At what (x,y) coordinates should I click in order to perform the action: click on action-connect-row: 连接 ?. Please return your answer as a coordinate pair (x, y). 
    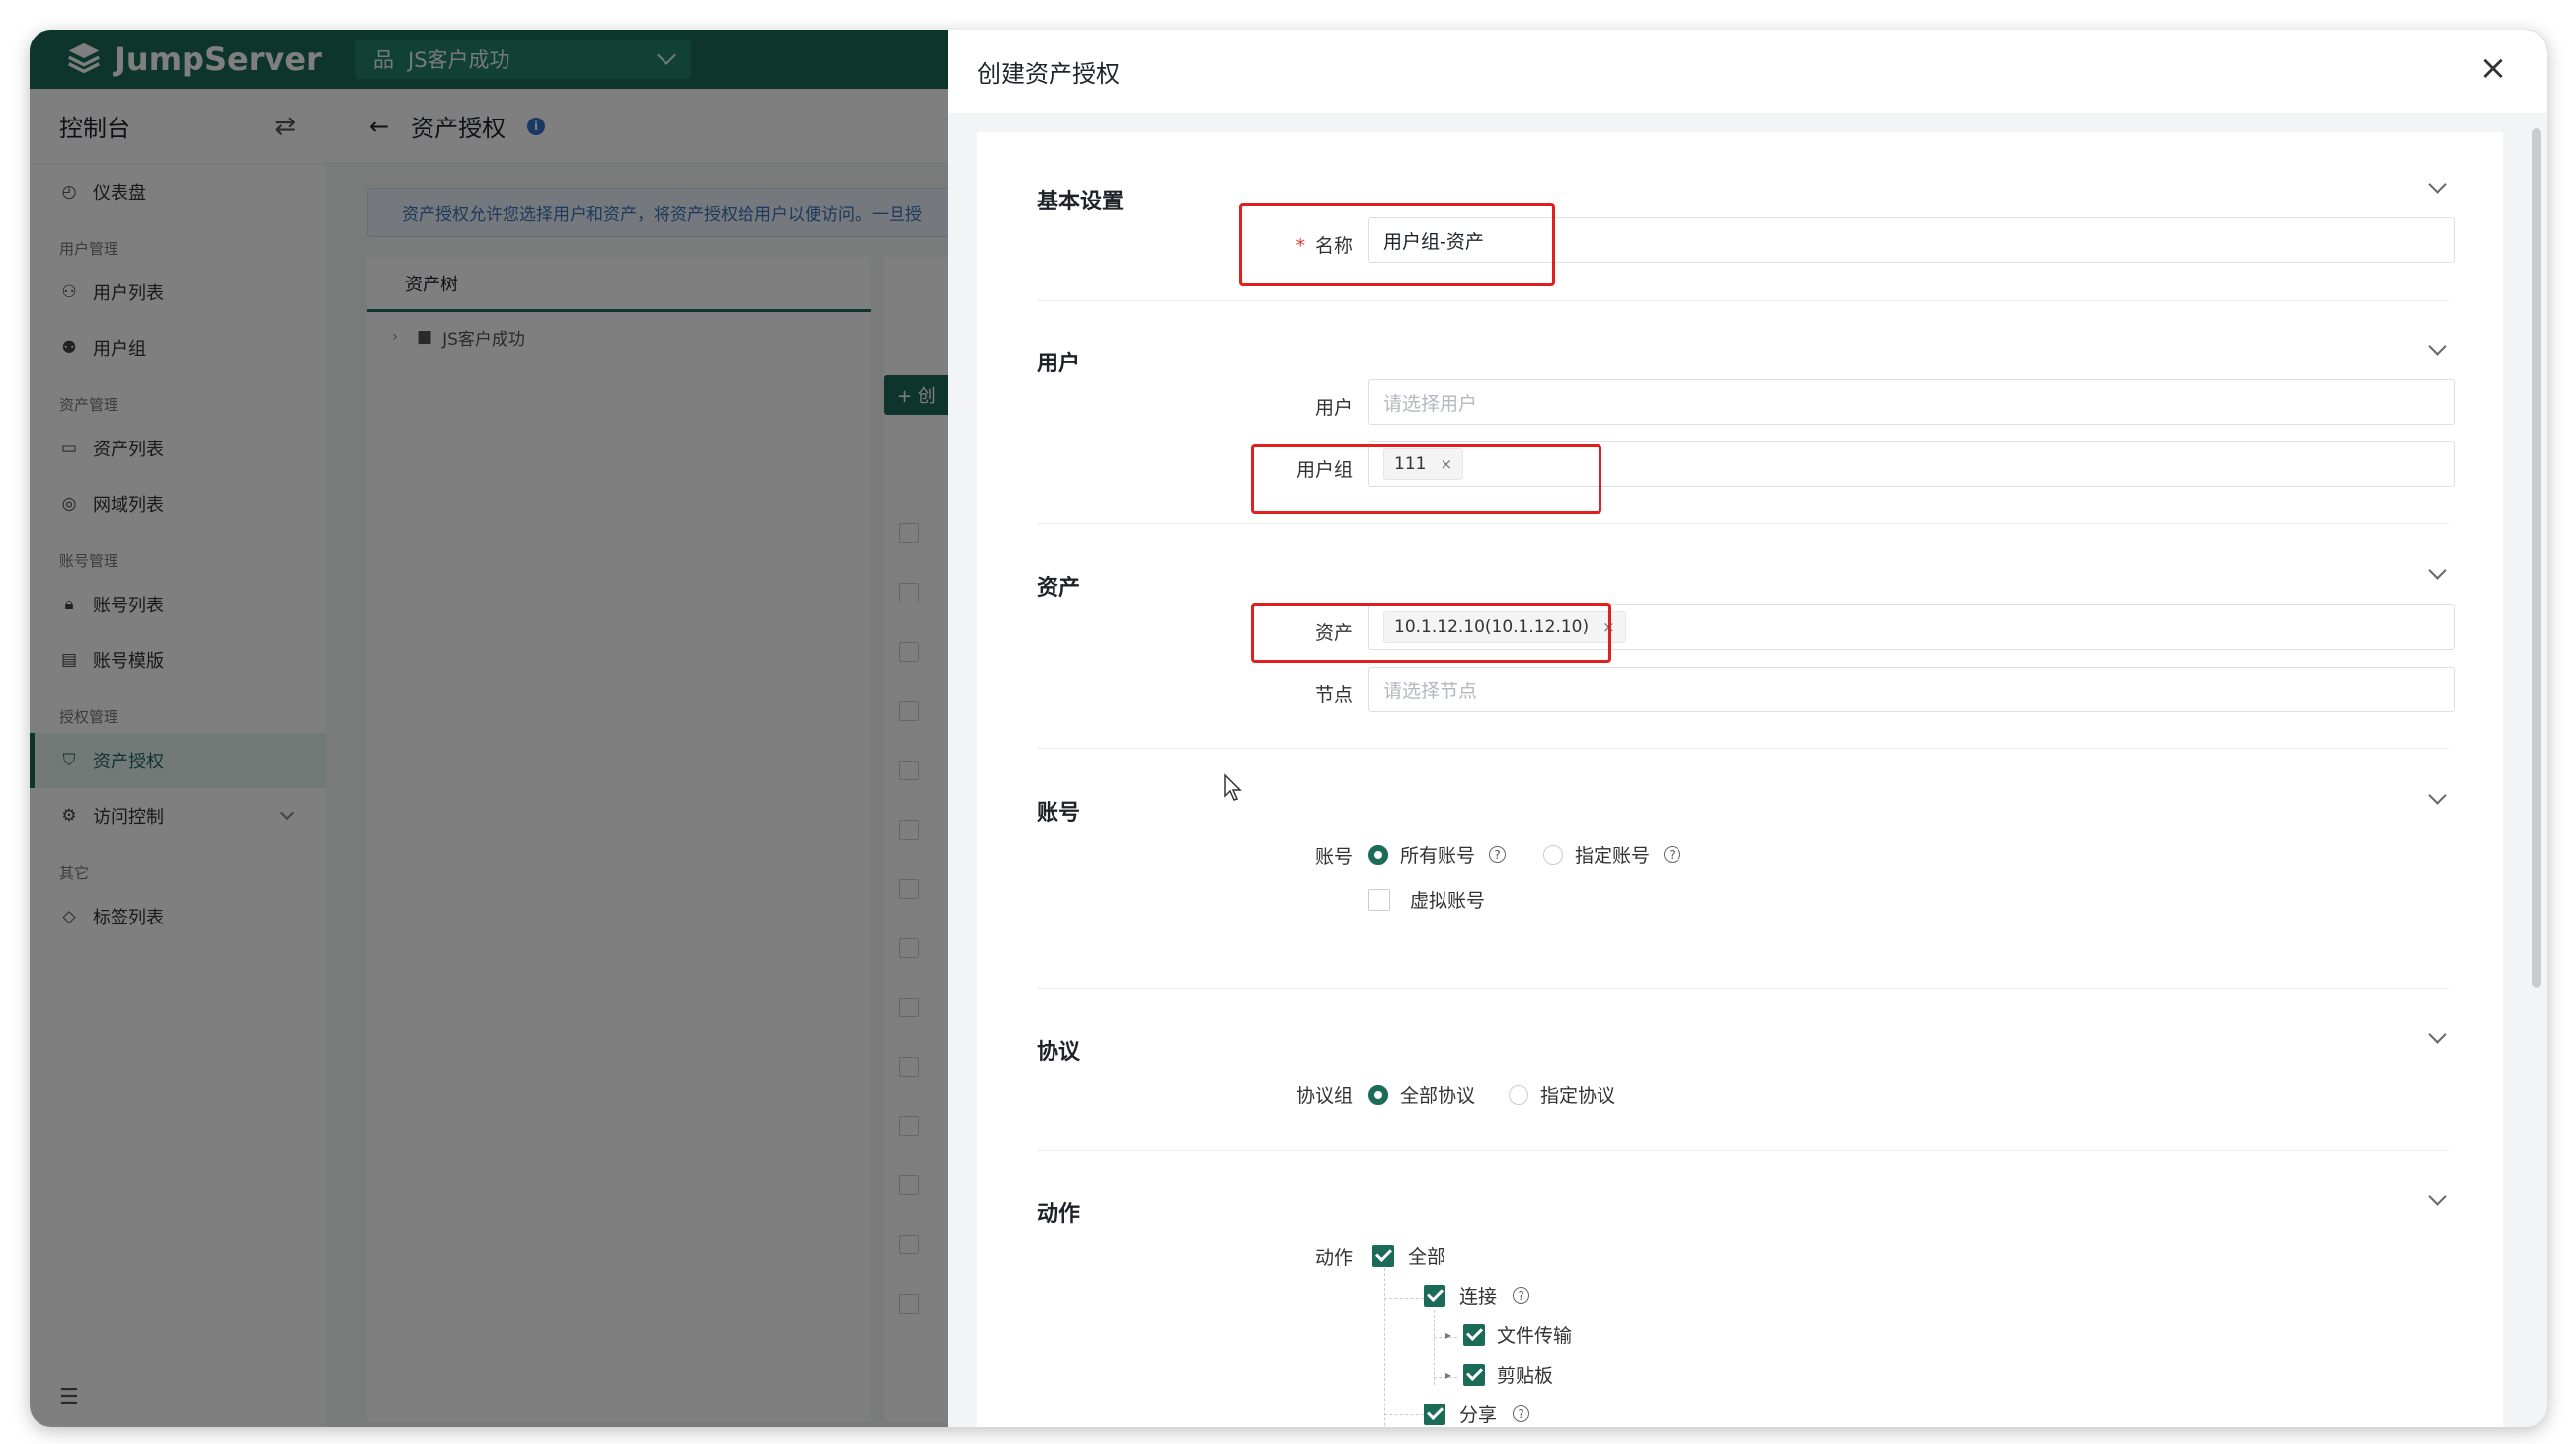
    Looking at the image, I should click on (1477, 1295).